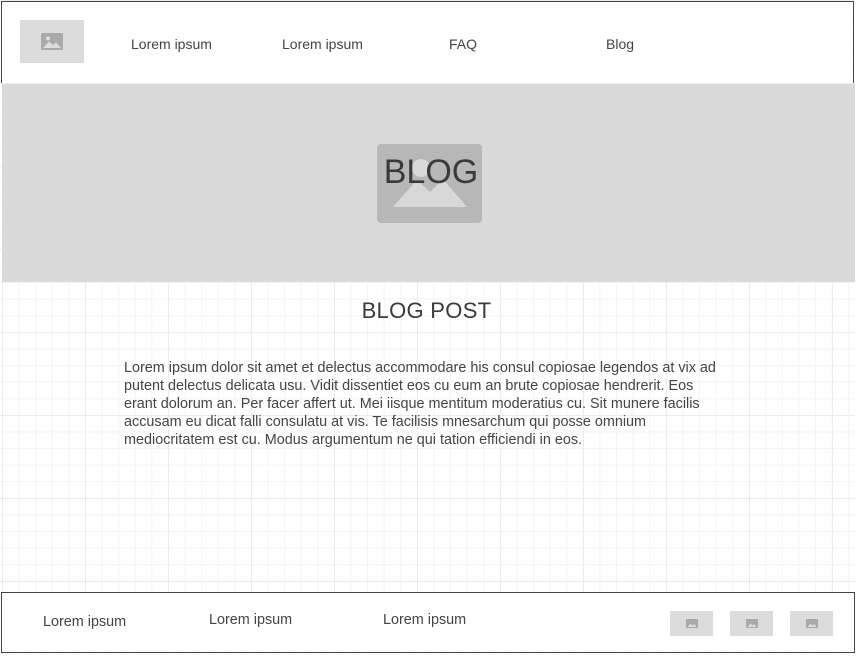 This screenshot has height=657, width=860. I want to click on site-header: Lorem ipsum Lorem ipsum FAQ Blog, so click(427, 42).